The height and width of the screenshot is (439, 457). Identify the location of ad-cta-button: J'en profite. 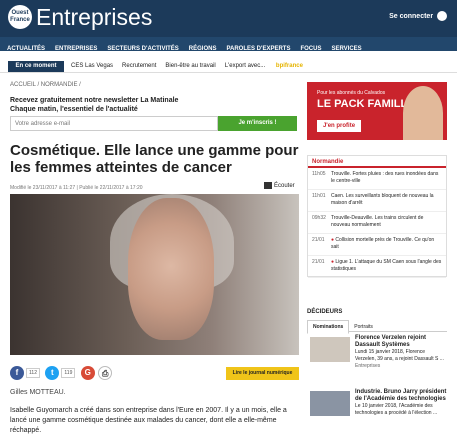
(339, 126).